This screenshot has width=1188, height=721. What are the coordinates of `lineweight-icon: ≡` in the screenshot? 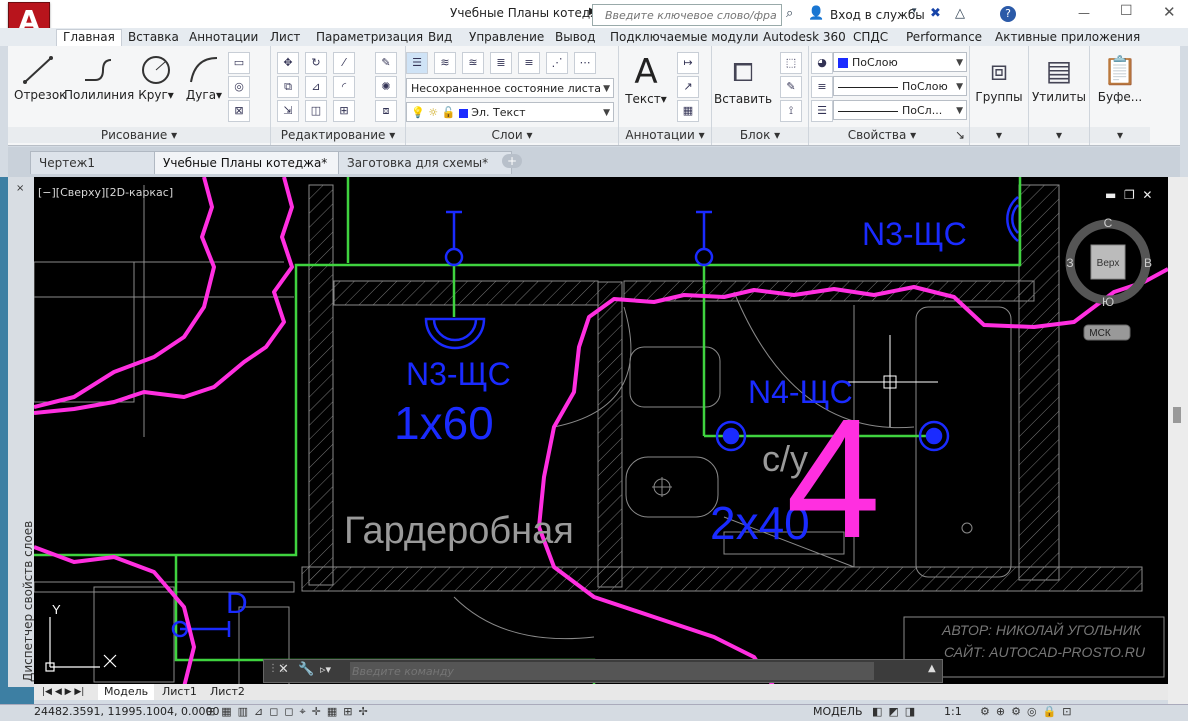 It's located at (822, 87).